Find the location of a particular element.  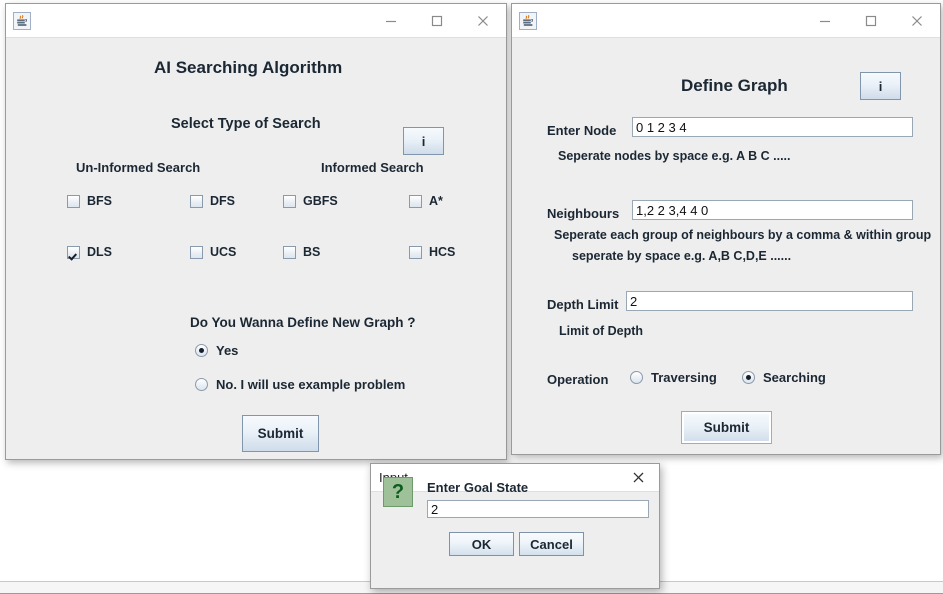

checkbox-label-hcs: HCS is located at coordinates (442, 252).